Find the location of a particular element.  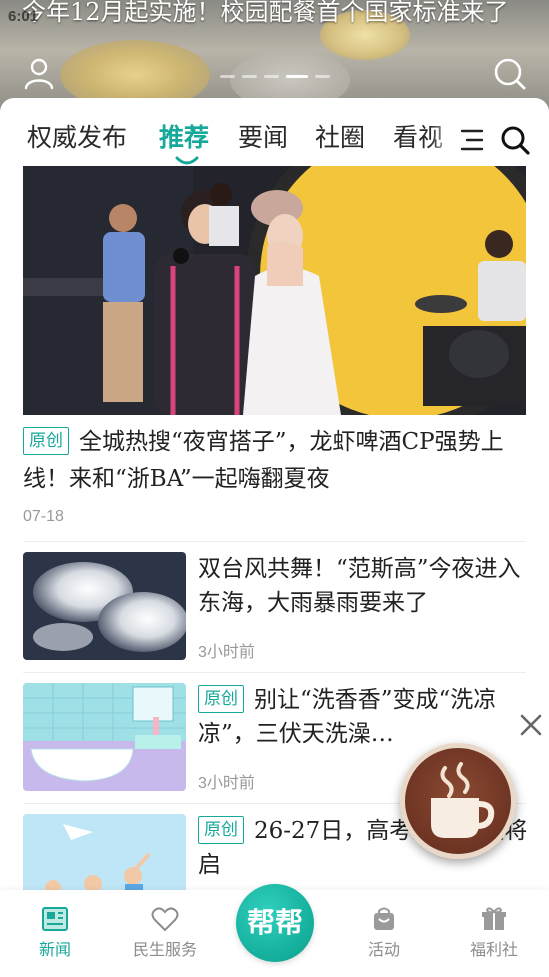

bangbang-button: 帮帮 is located at coordinates (275, 923).